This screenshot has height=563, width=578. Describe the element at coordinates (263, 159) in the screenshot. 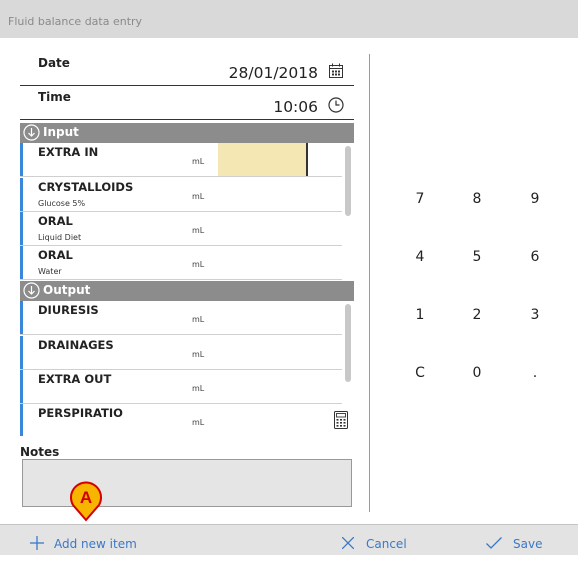

I see `item-value-input` at that location.